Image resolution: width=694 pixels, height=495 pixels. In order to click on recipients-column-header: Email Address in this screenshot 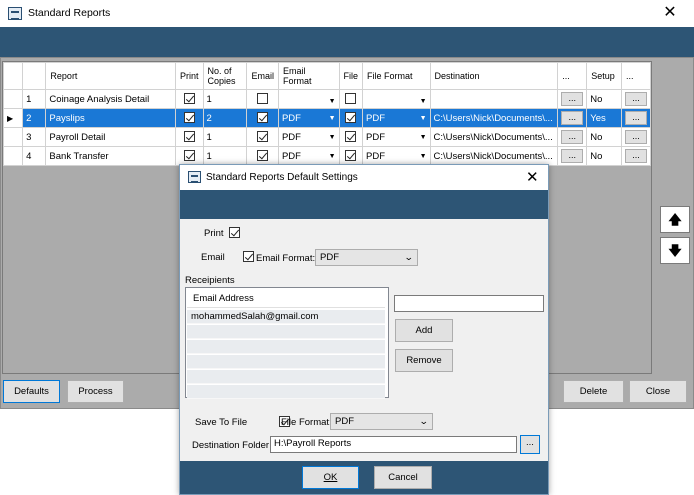, I will do `click(286, 299)`.